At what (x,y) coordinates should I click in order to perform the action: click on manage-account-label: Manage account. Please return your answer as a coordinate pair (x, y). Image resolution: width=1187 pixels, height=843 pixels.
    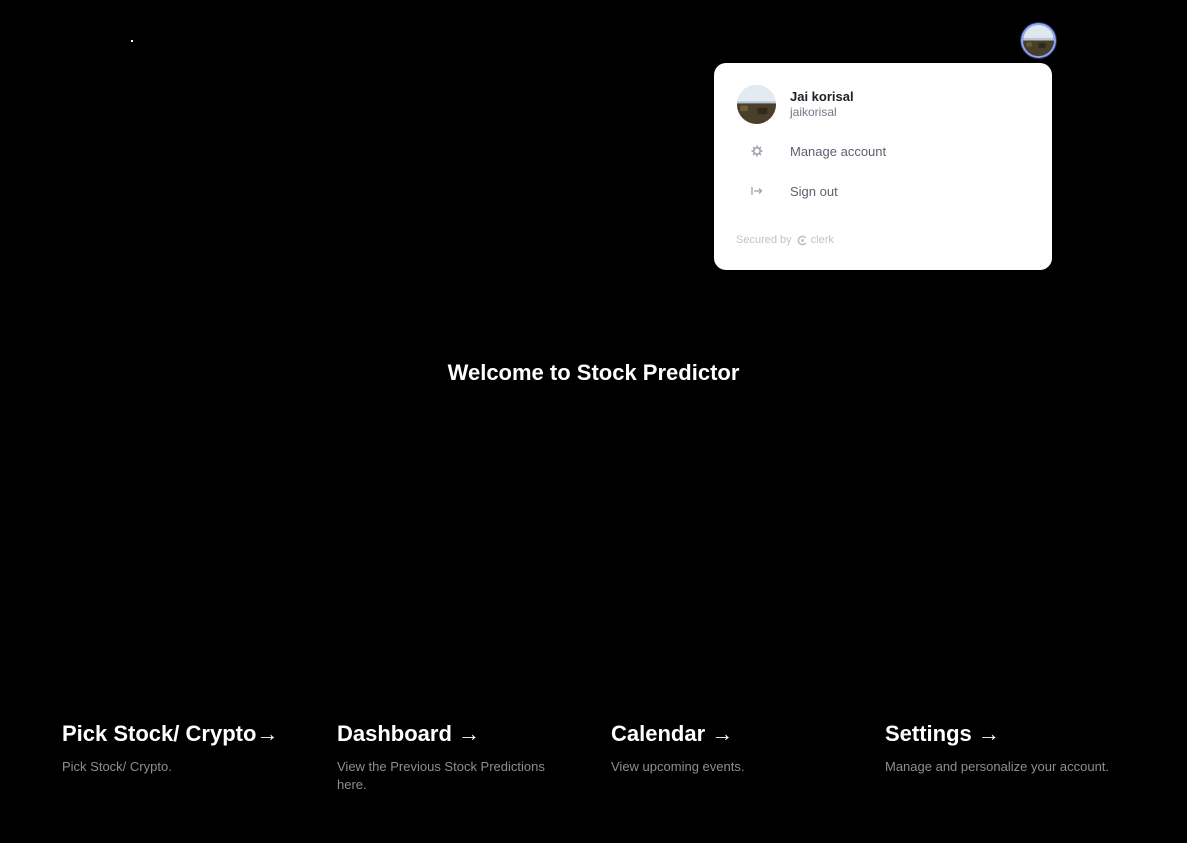
    Looking at the image, I should click on (838, 151).